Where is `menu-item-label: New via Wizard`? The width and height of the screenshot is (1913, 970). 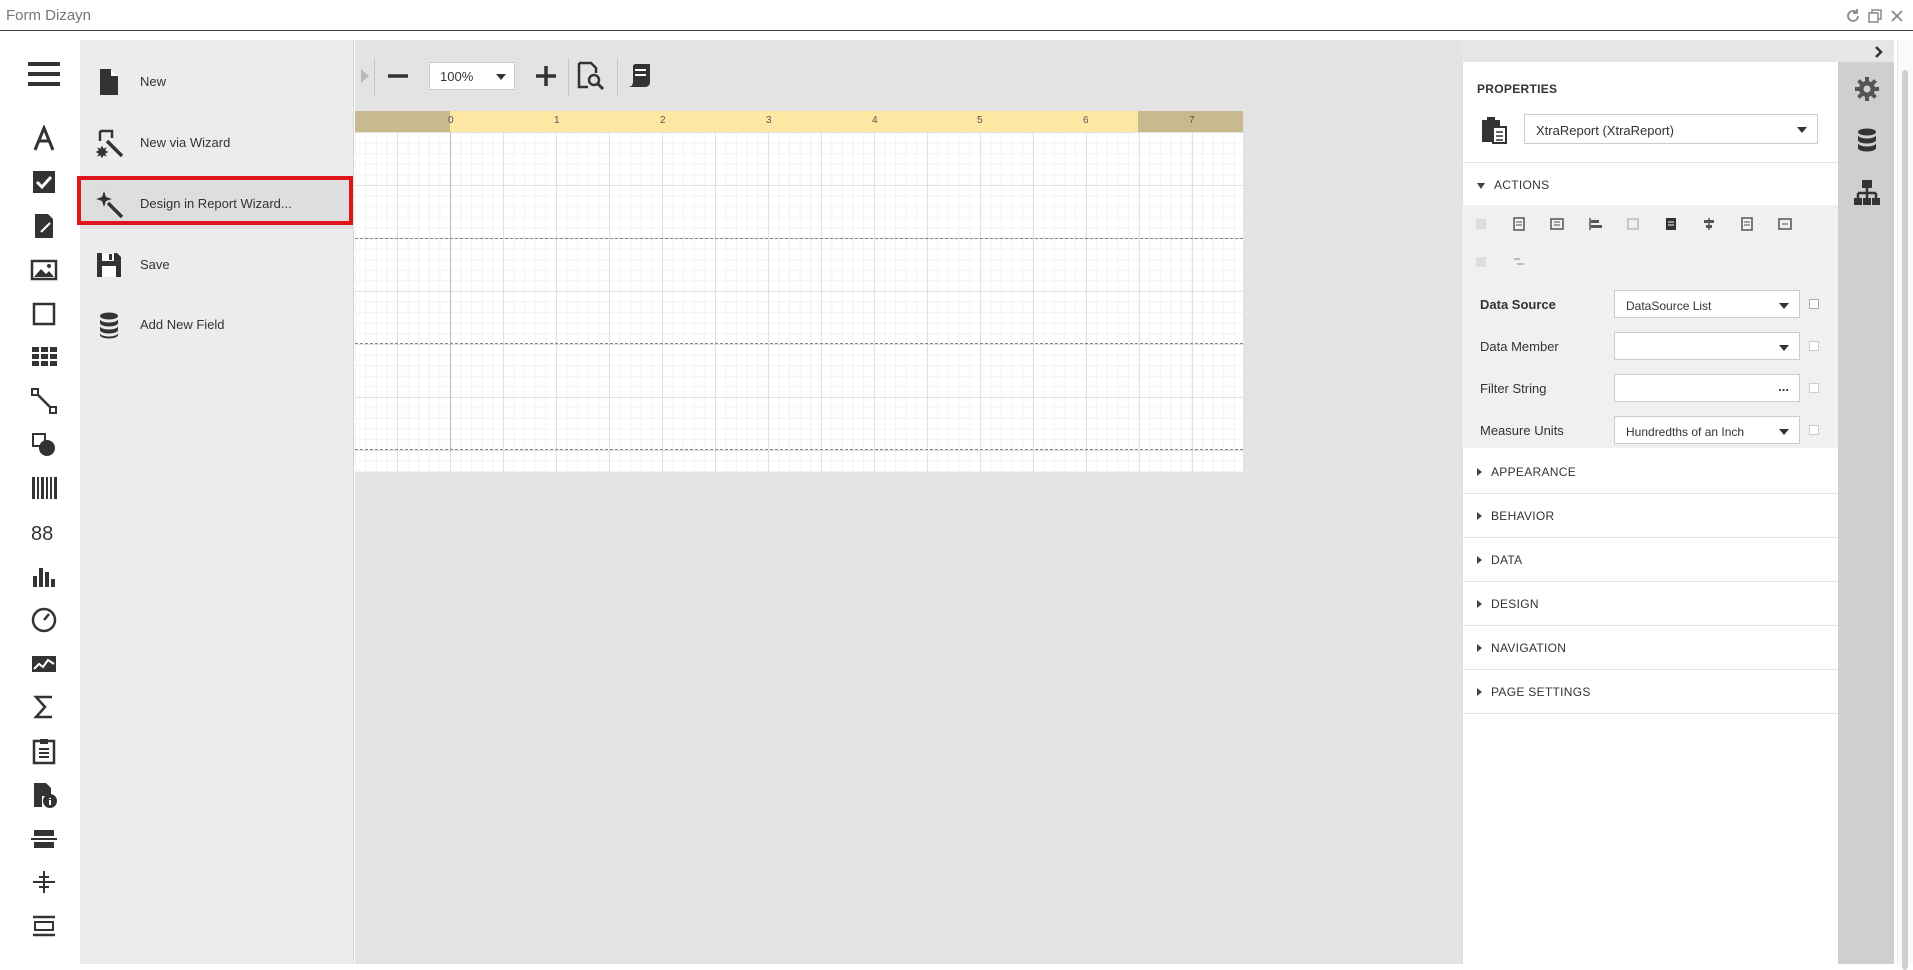
menu-item-label: New via Wizard is located at coordinates (185, 142).